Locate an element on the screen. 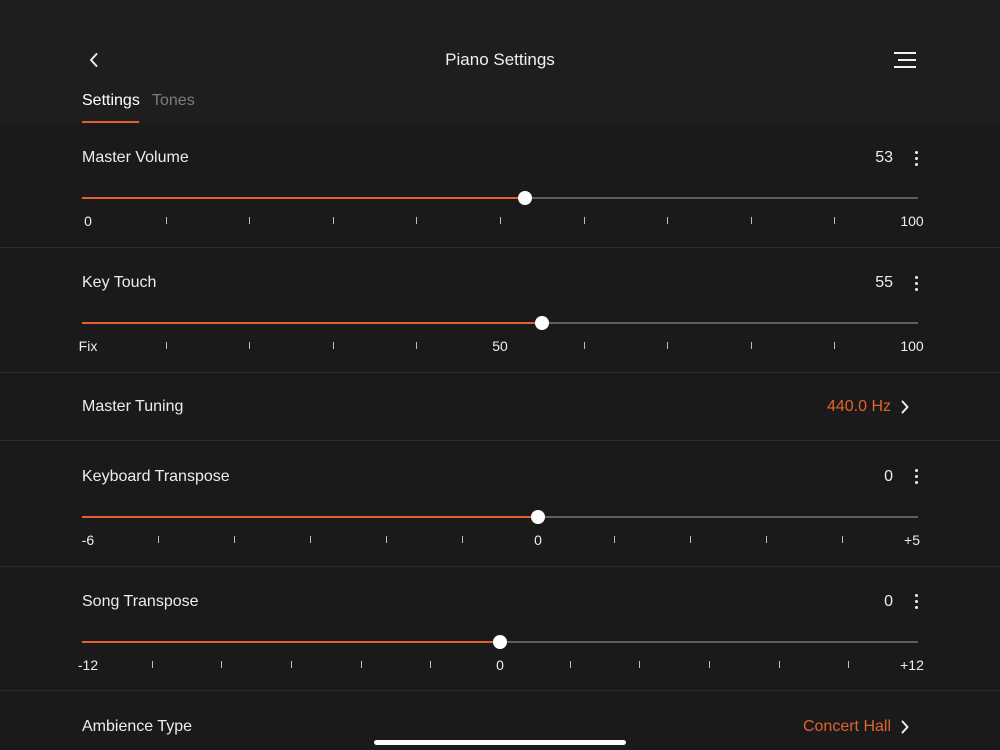 This screenshot has height=750, width=1000. master-volume-slider is located at coordinates (500, 198).